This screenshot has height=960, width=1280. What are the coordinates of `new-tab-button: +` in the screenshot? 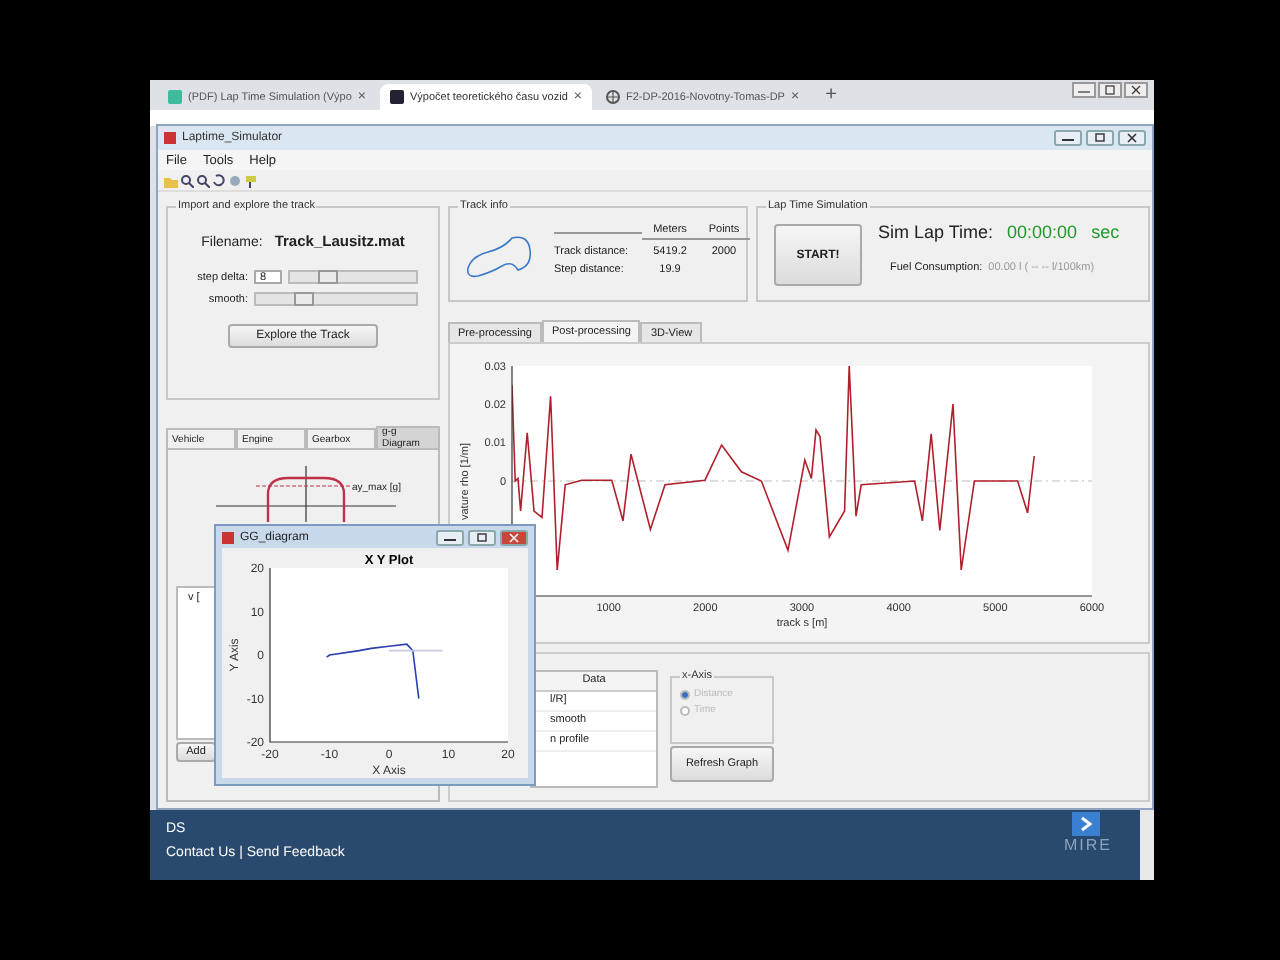 It's located at (831, 95).